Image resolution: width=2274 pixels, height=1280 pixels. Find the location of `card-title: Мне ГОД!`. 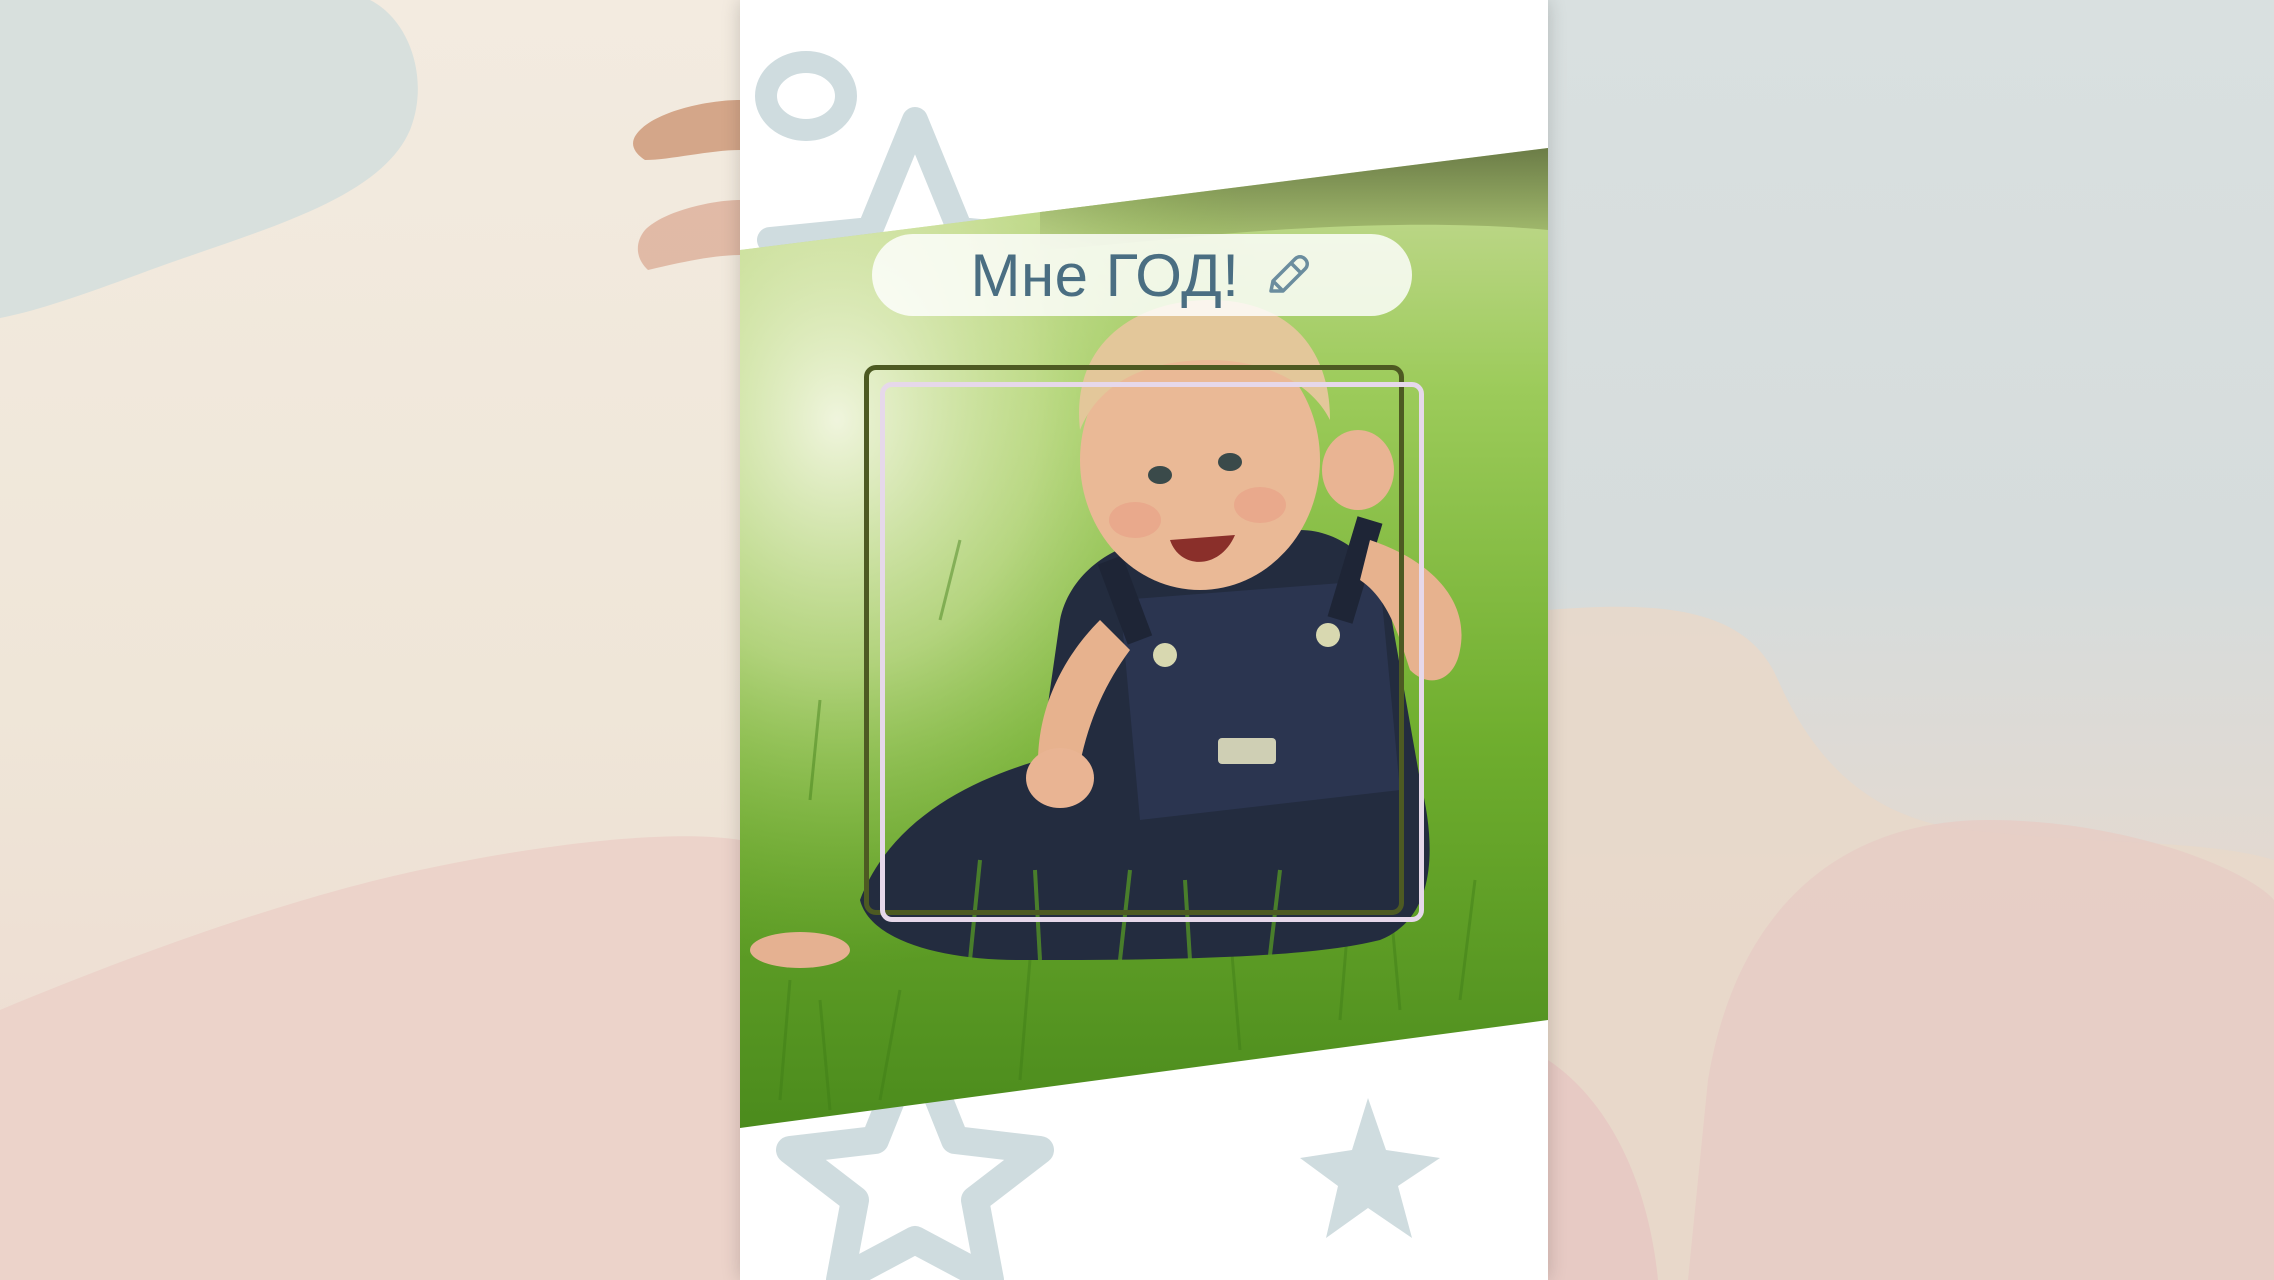

card-title: Мне ГОД! is located at coordinates (1105, 275).